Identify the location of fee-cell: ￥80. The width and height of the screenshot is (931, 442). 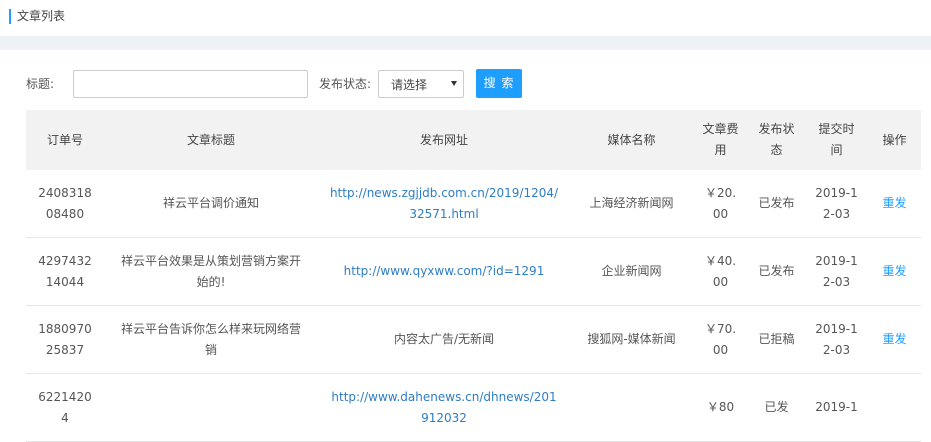
(720, 407).